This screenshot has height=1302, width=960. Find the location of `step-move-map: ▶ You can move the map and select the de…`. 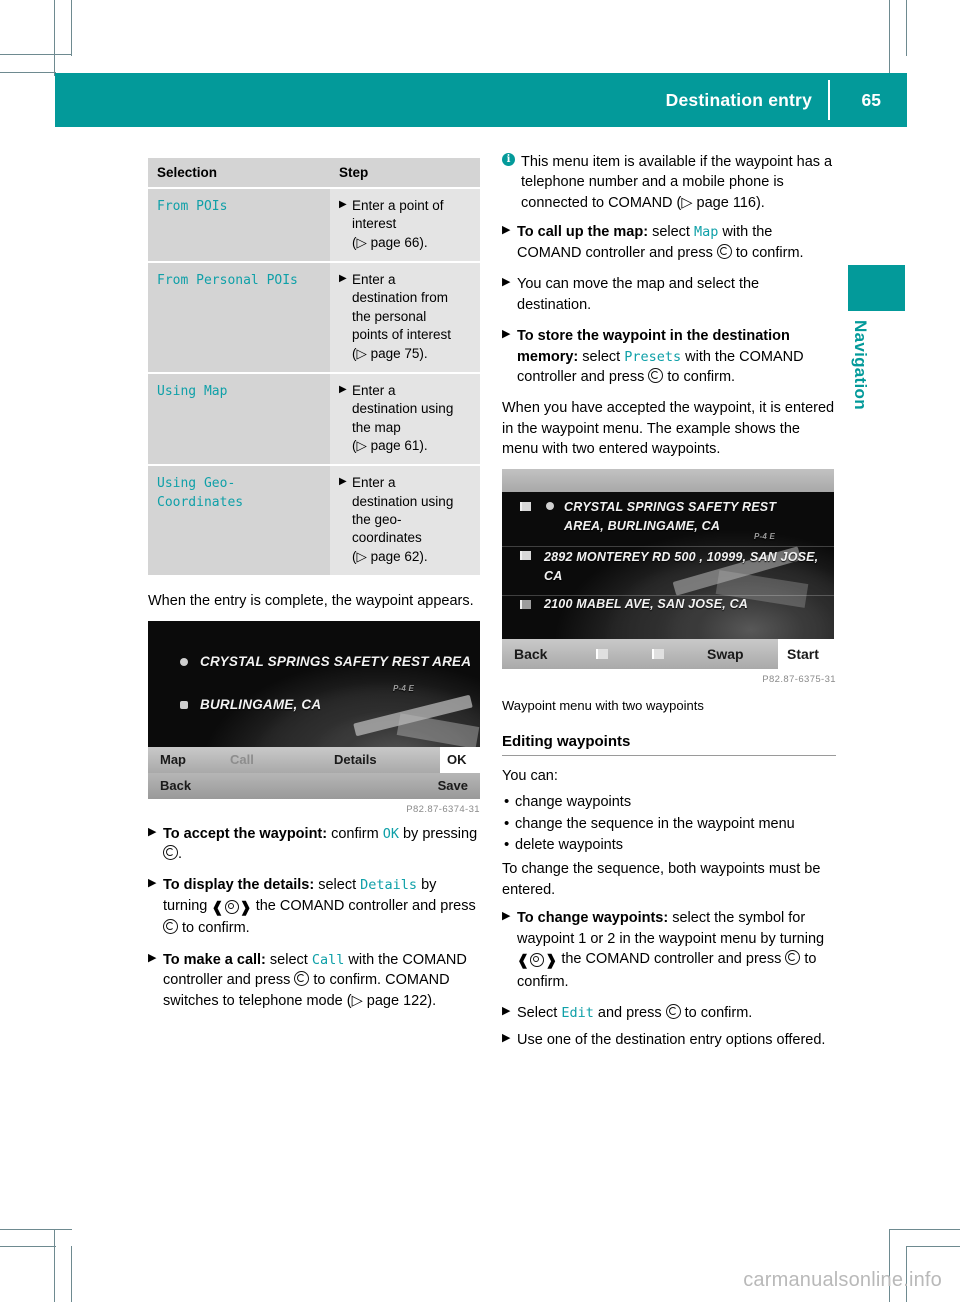

step-move-map: ▶ You can move the map and select the de… is located at coordinates (669, 294).